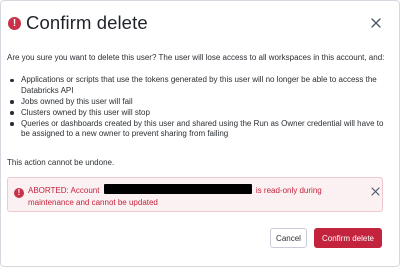 The image size is (400, 267). What do you see at coordinates (200, 113) in the screenshot?
I see `list-item: Clusters owned by this user will stop` at bounding box center [200, 113].